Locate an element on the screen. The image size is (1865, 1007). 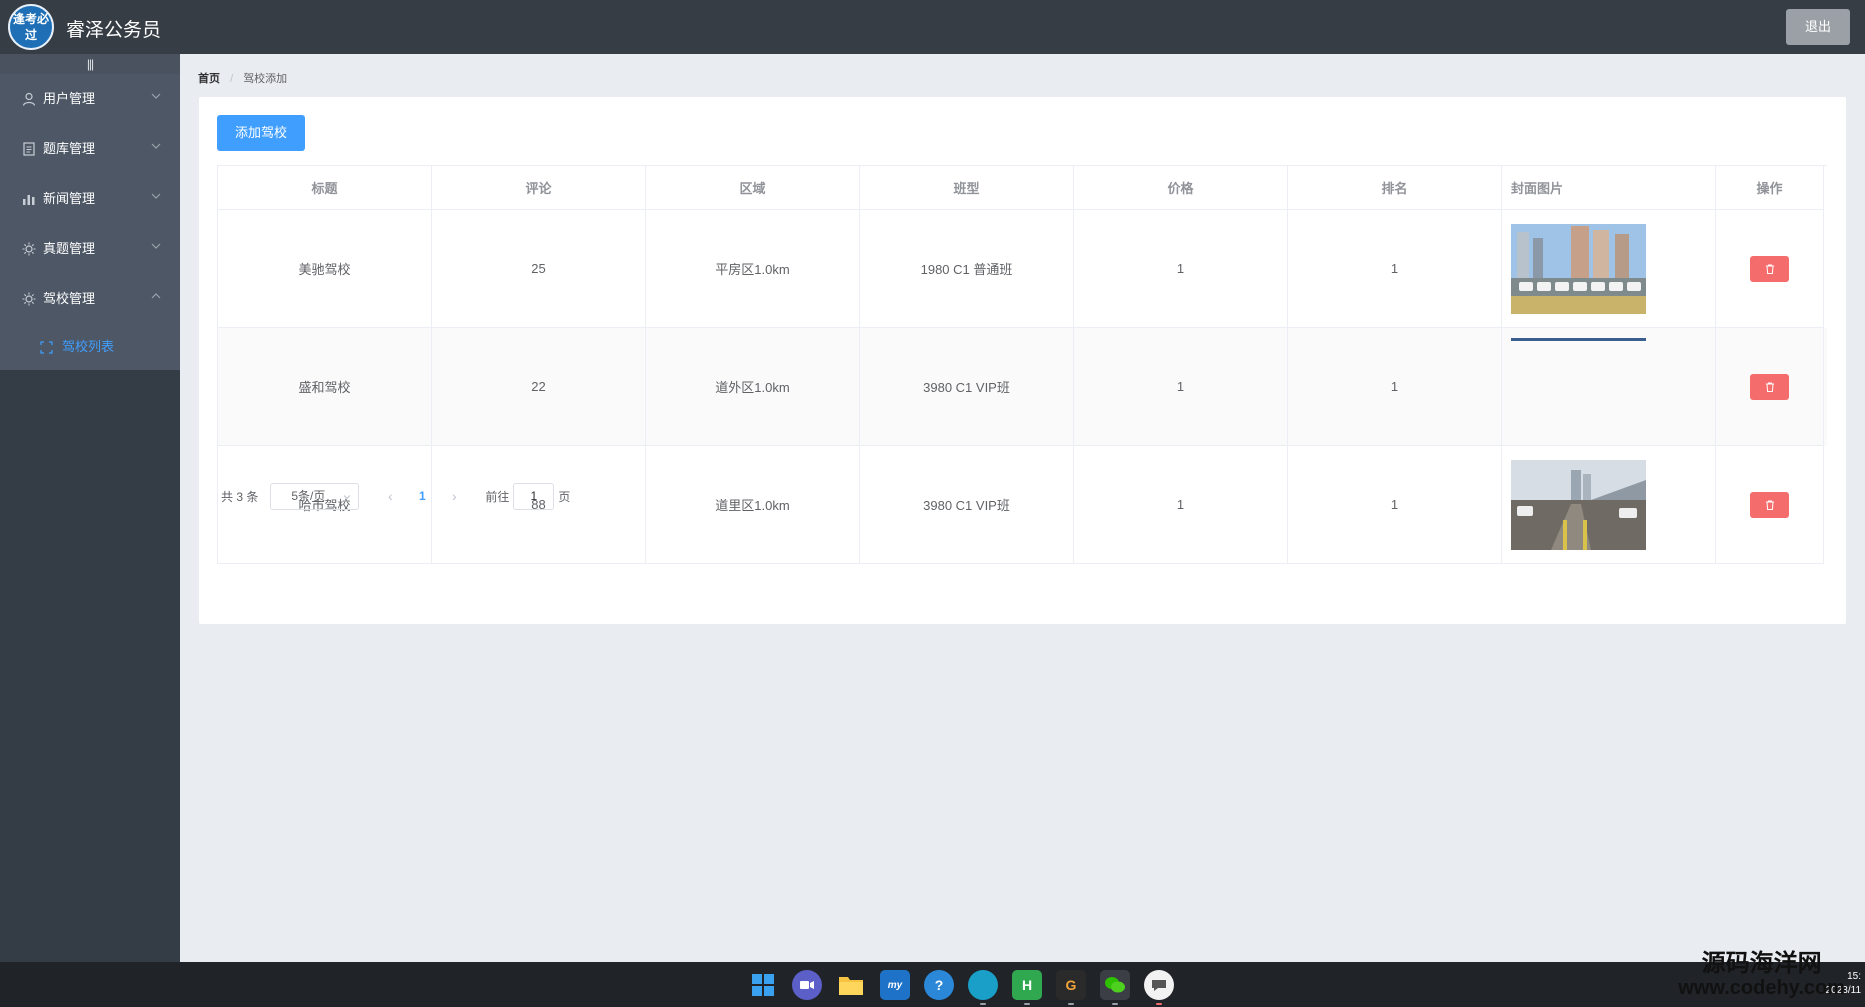
app-logo: 逢考必过 is located at coordinates (31, 27).